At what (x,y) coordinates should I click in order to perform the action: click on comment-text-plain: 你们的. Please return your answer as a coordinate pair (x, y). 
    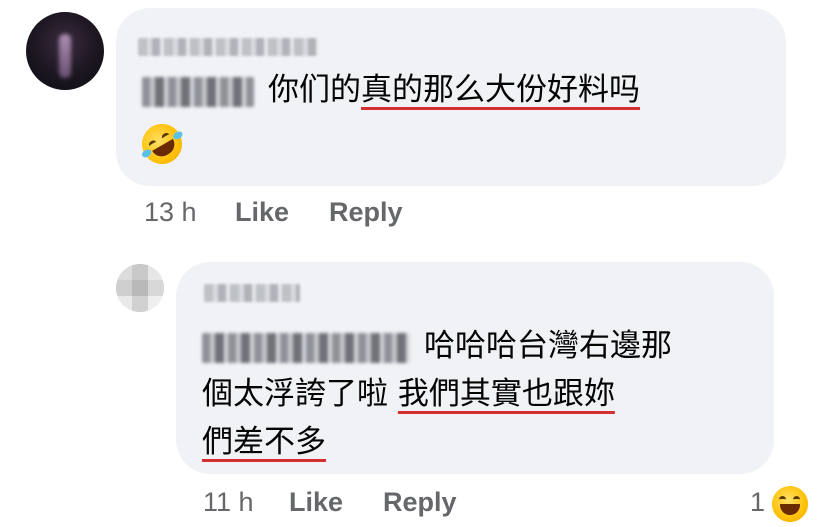
    Looking at the image, I should click on (314, 90).